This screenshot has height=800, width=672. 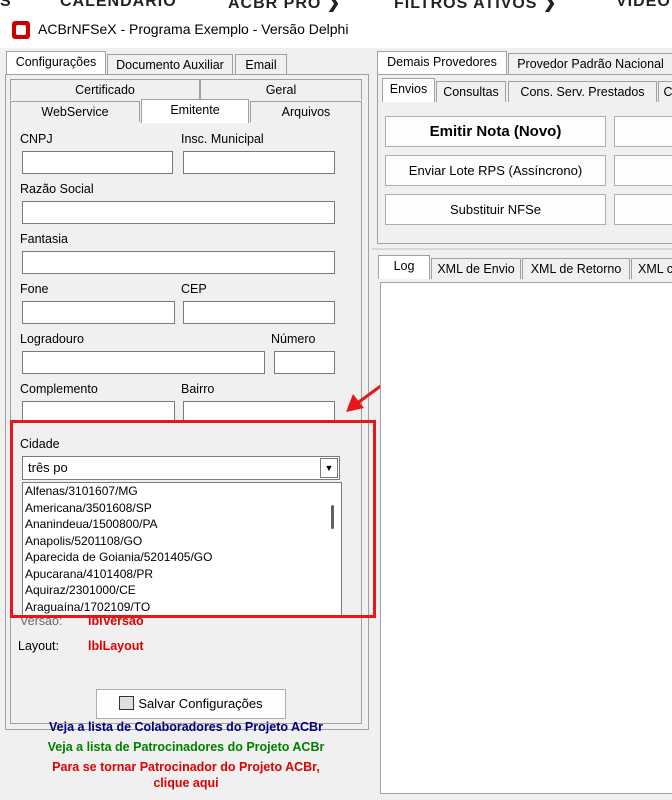 I want to click on tab-label: Emitente, so click(x=195, y=110).